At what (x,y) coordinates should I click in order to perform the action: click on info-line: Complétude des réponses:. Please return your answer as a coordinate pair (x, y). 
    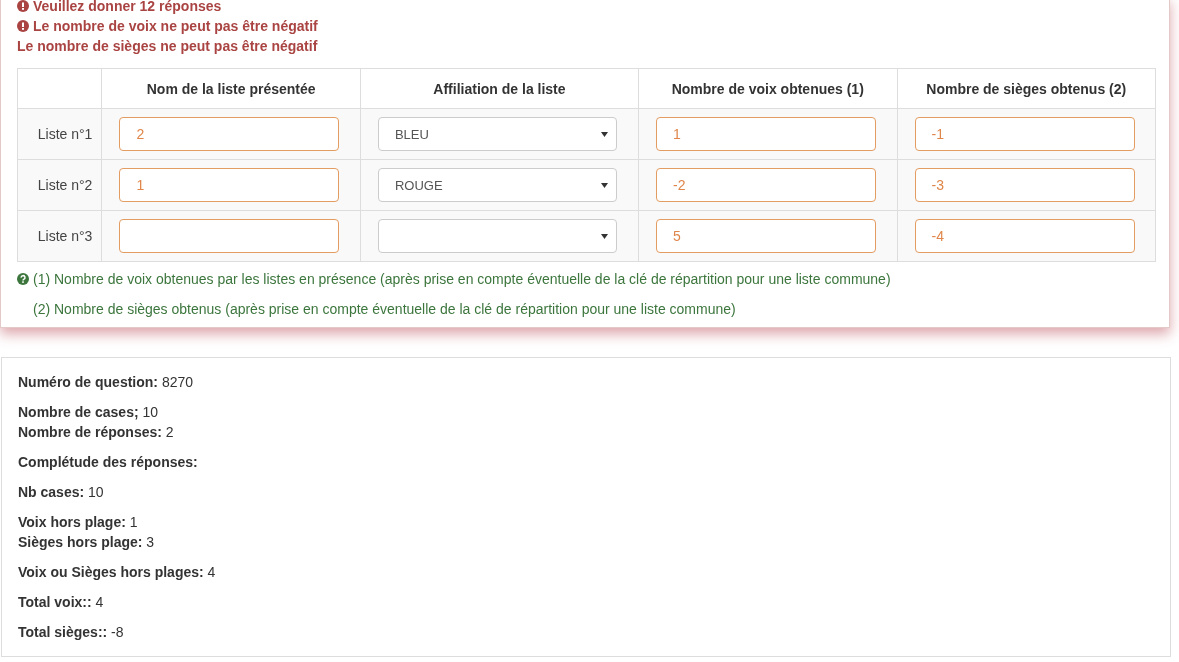
    Looking at the image, I should click on (108, 462).